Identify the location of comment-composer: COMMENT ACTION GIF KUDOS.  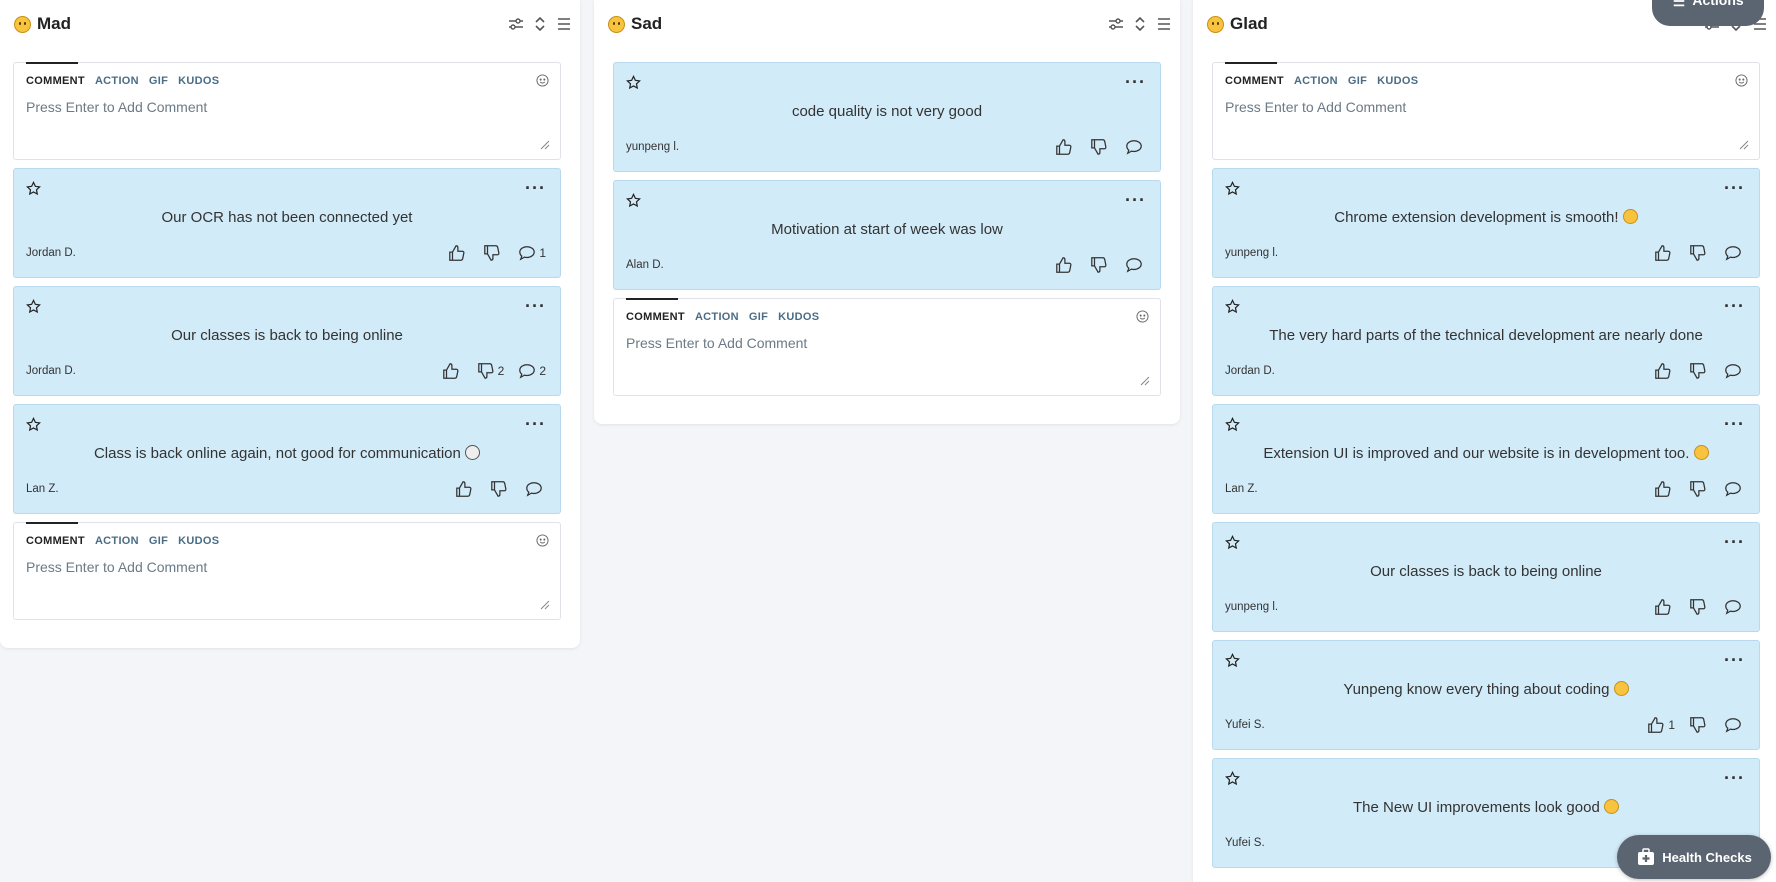
(287, 571).